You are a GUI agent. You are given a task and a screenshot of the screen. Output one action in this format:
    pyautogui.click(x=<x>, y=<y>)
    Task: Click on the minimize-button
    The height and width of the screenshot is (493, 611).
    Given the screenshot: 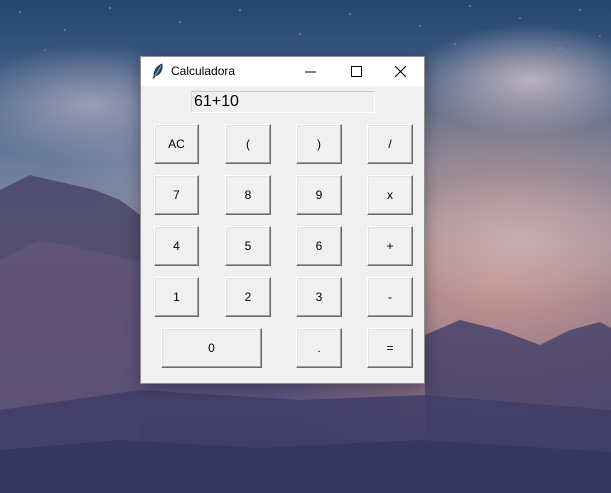 What is the action you would take?
    pyautogui.click(x=311, y=71)
    